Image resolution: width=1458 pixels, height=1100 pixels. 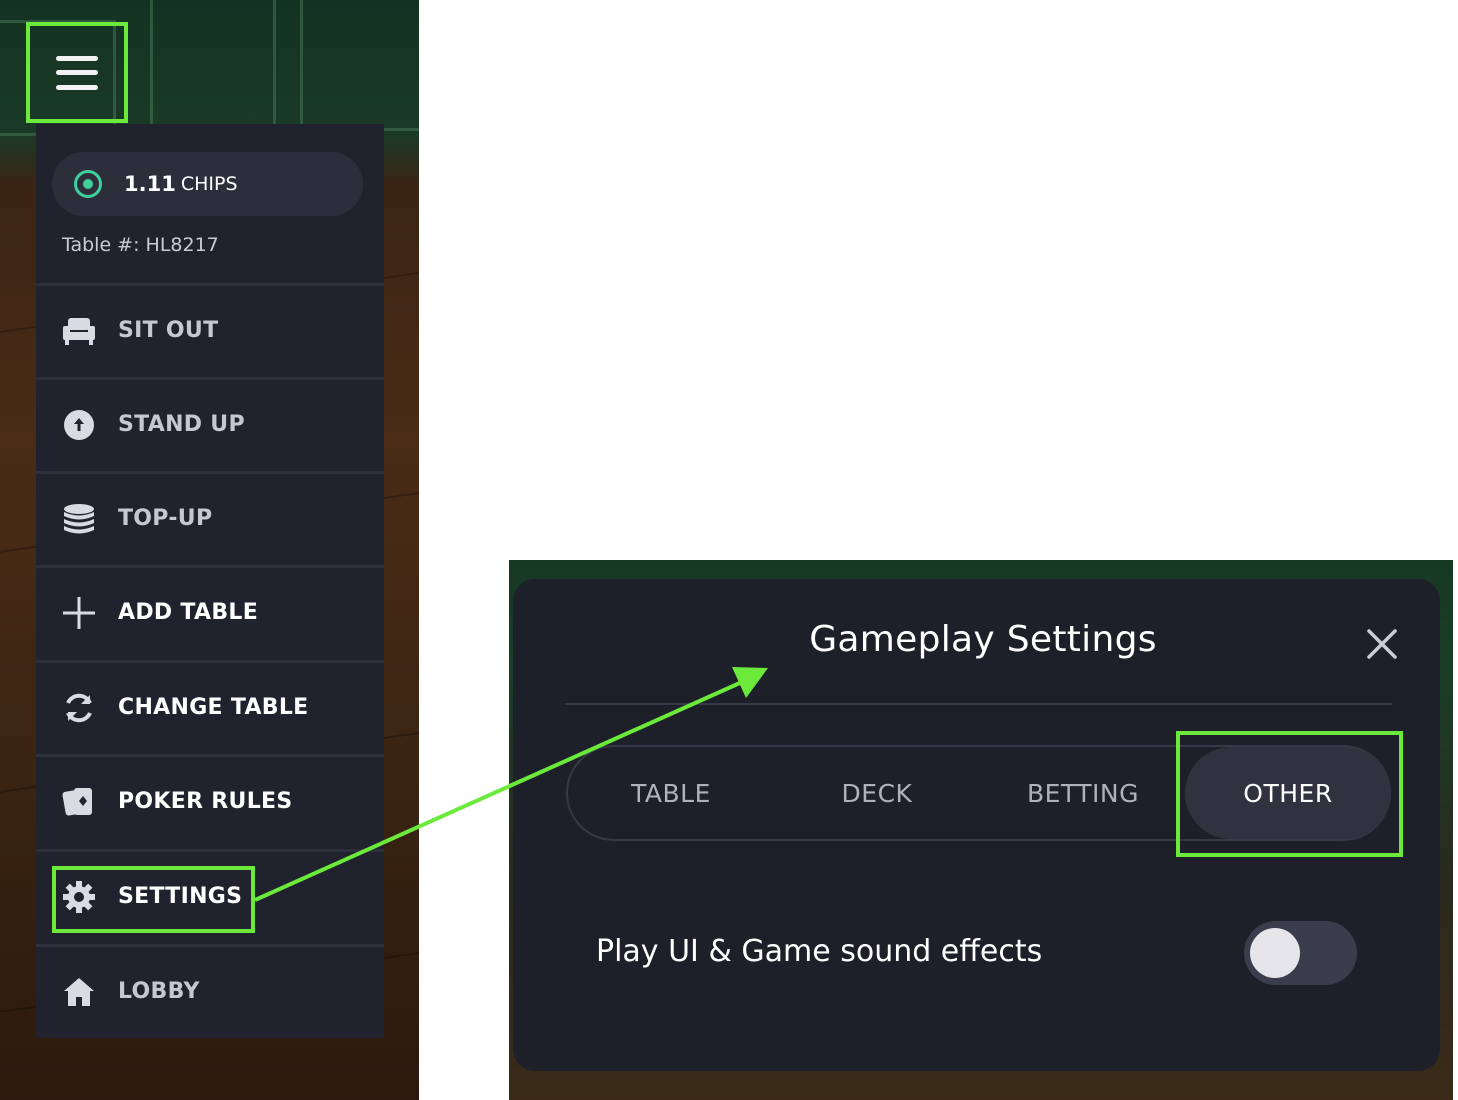 What do you see at coordinates (213, 707) in the screenshot?
I see `menu-item-label: CHANGE TABLE` at bounding box center [213, 707].